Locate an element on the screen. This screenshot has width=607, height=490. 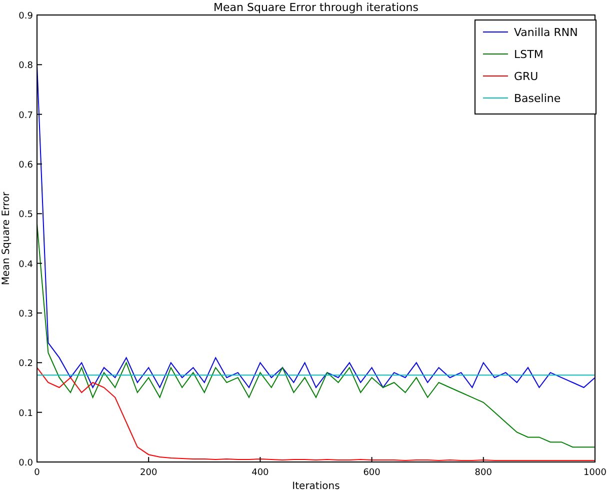
chart-title: Mean Square Error through iterations is located at coordinates (316, 7).